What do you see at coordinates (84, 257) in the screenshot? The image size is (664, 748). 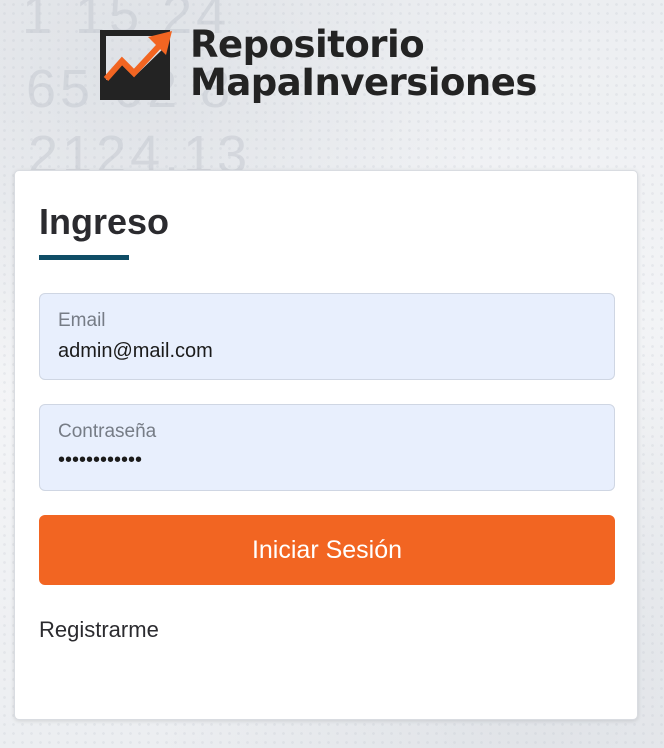 I see `title-underline` at bounding box center [84, 257].